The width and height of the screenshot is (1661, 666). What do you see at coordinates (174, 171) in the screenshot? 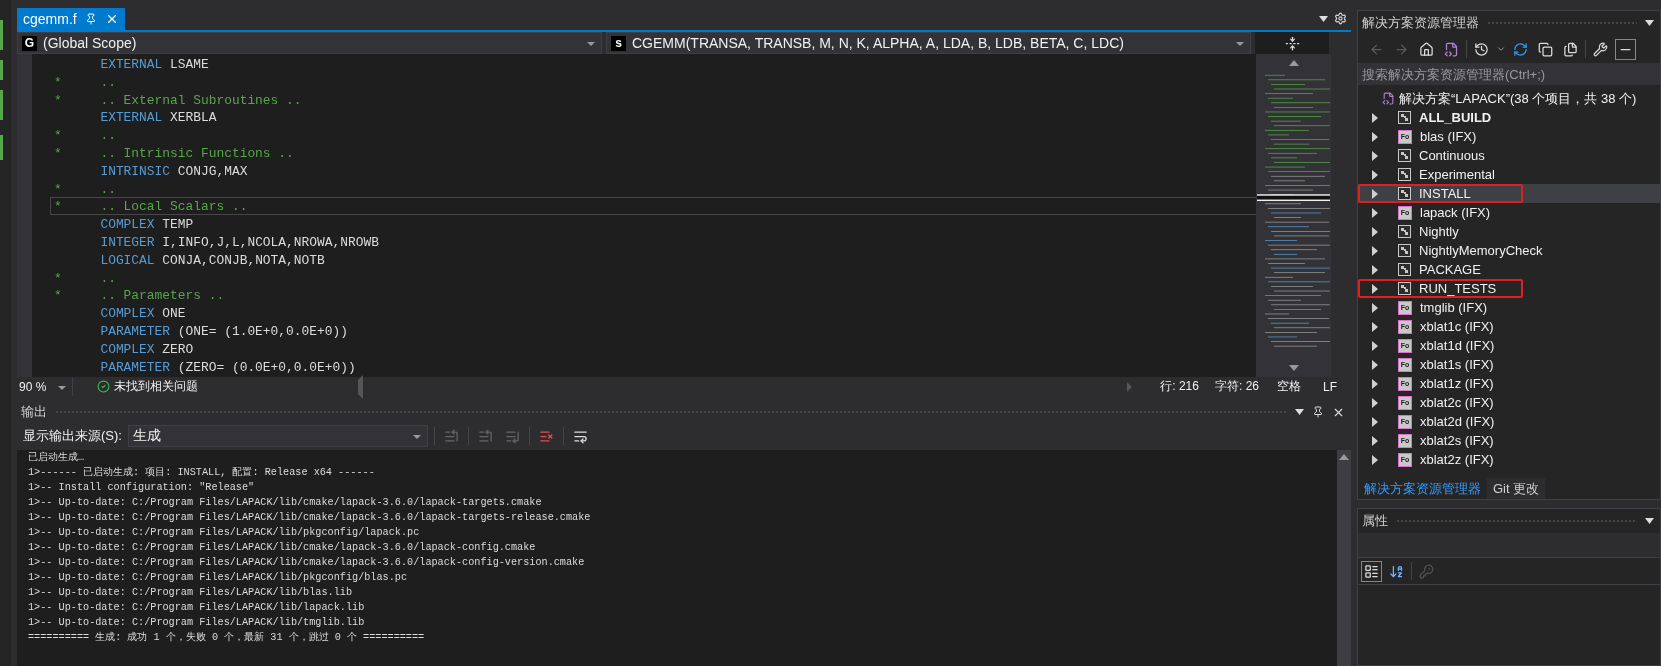
I see `code-line: INTRINSIC CONJG,MAX` at bounding box center [174, 171].